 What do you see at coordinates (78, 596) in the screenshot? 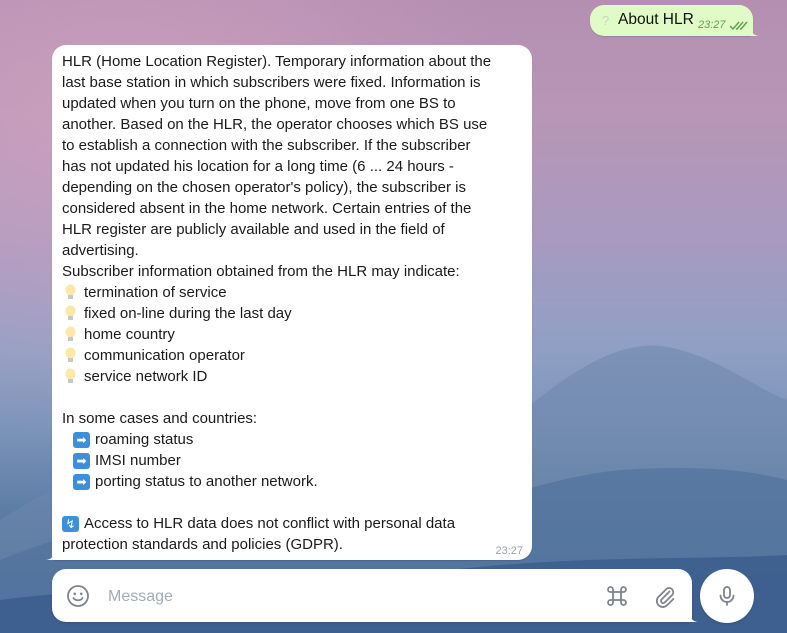
I see `smile-icon` at bounding box center [78, 596].